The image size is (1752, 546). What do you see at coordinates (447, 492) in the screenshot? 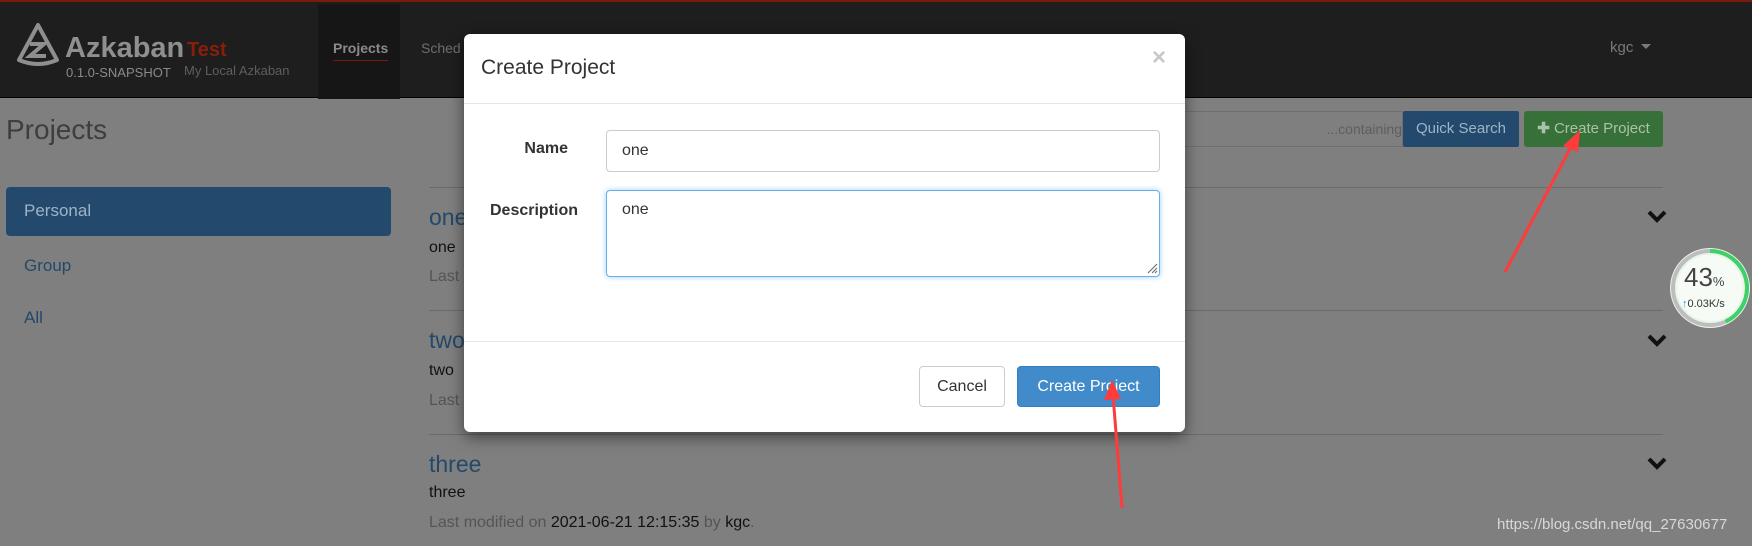
I see `project-description: three` at bounding box center [447, 492].